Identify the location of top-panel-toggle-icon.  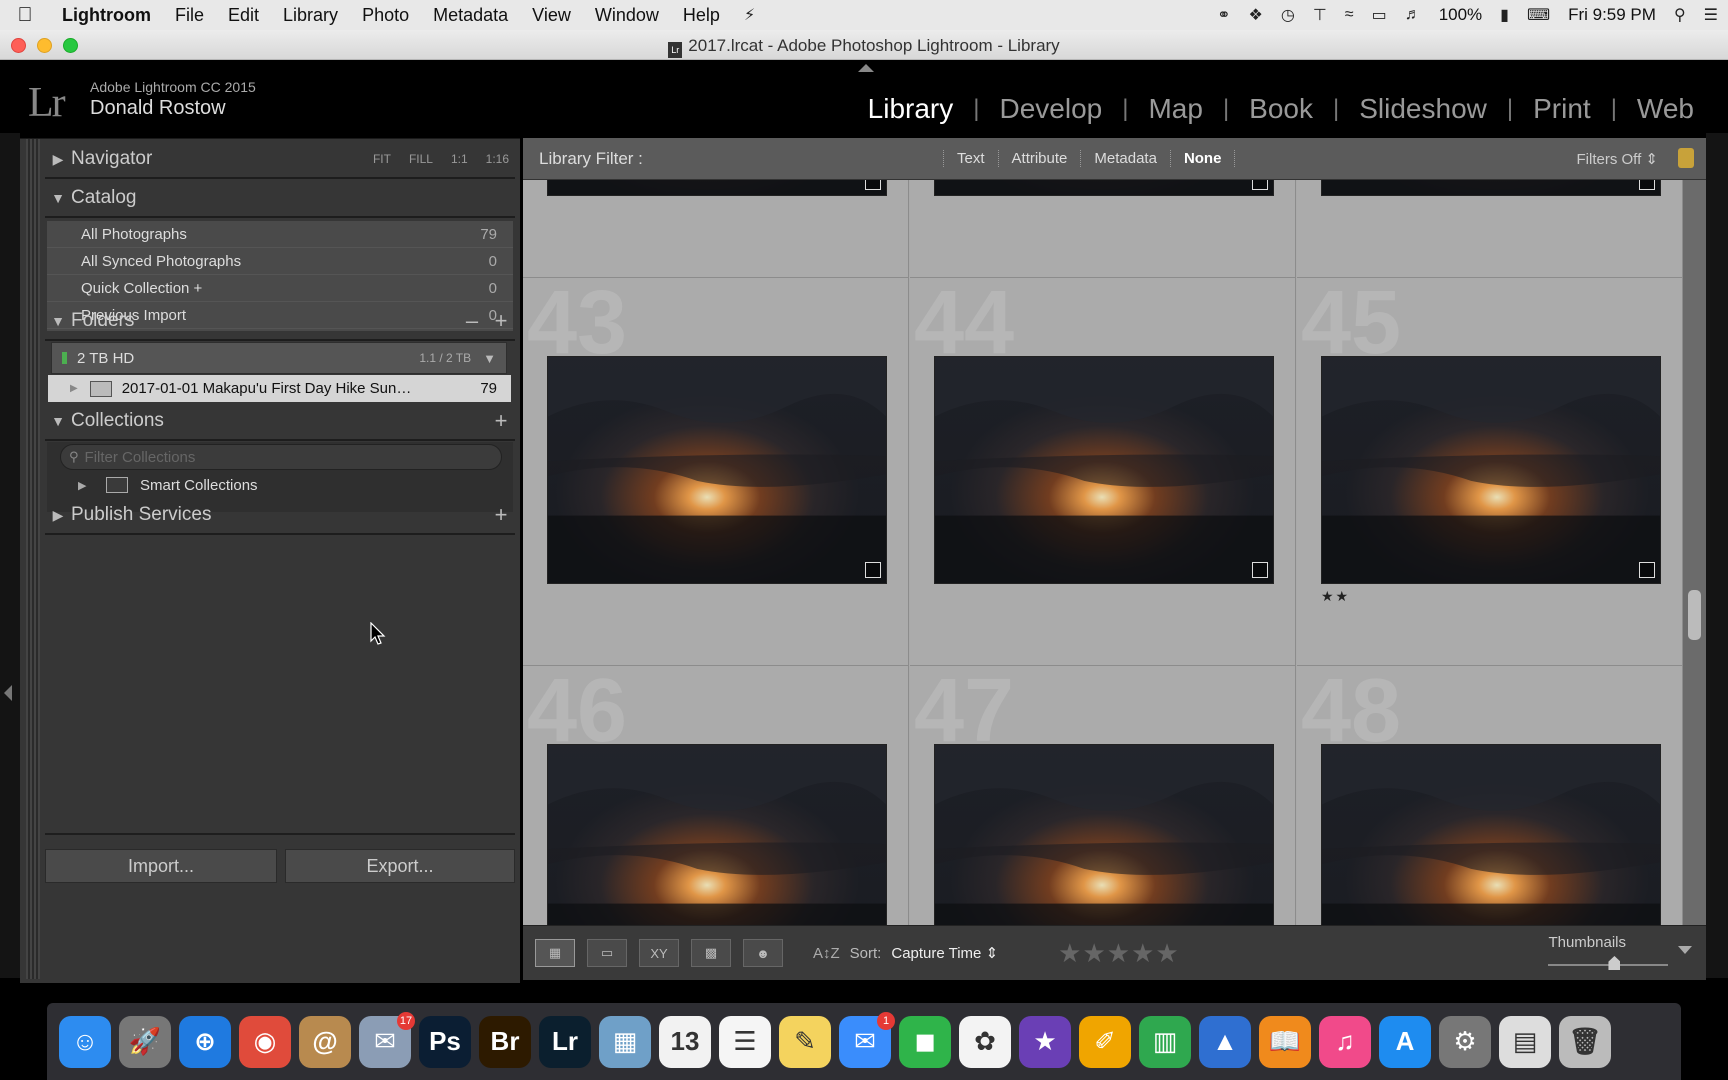
(866, 68).